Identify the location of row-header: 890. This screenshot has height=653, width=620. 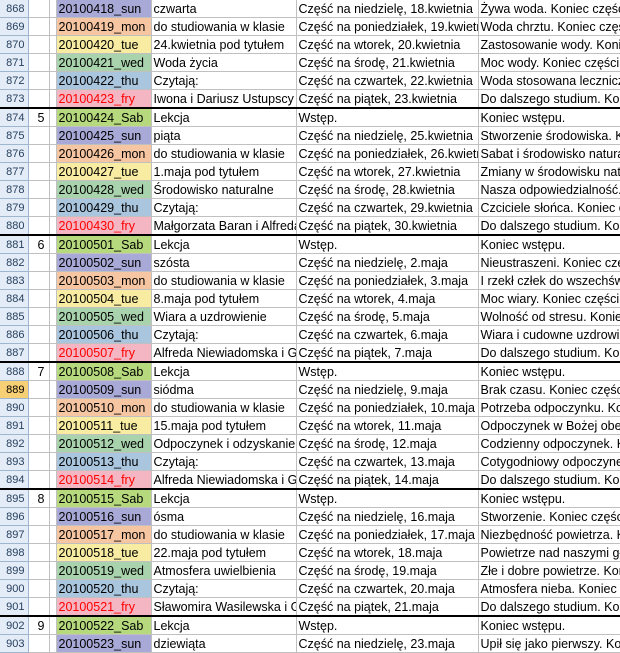
(14, 407).